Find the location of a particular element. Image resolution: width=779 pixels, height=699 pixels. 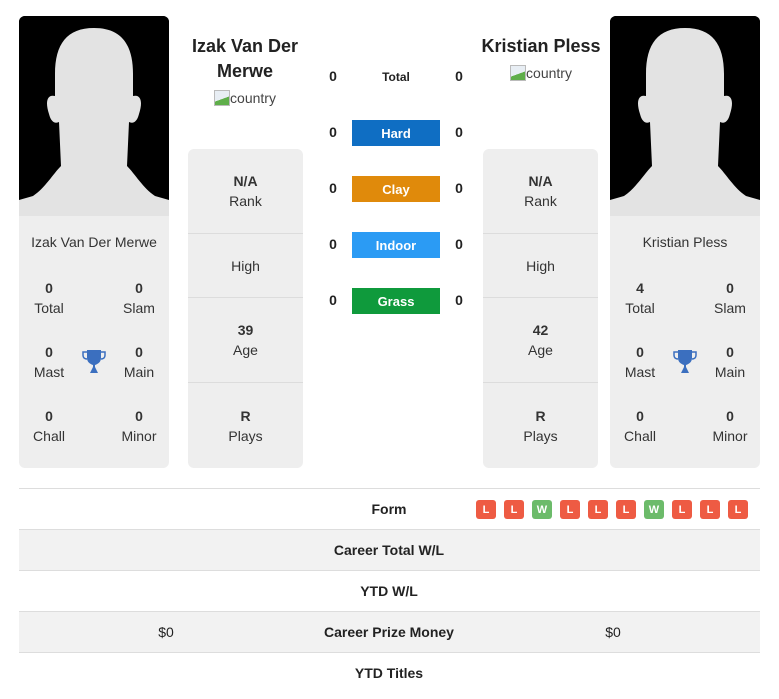

h2h-total-row: 0 Total 0 is located at coordinates (400, 77).